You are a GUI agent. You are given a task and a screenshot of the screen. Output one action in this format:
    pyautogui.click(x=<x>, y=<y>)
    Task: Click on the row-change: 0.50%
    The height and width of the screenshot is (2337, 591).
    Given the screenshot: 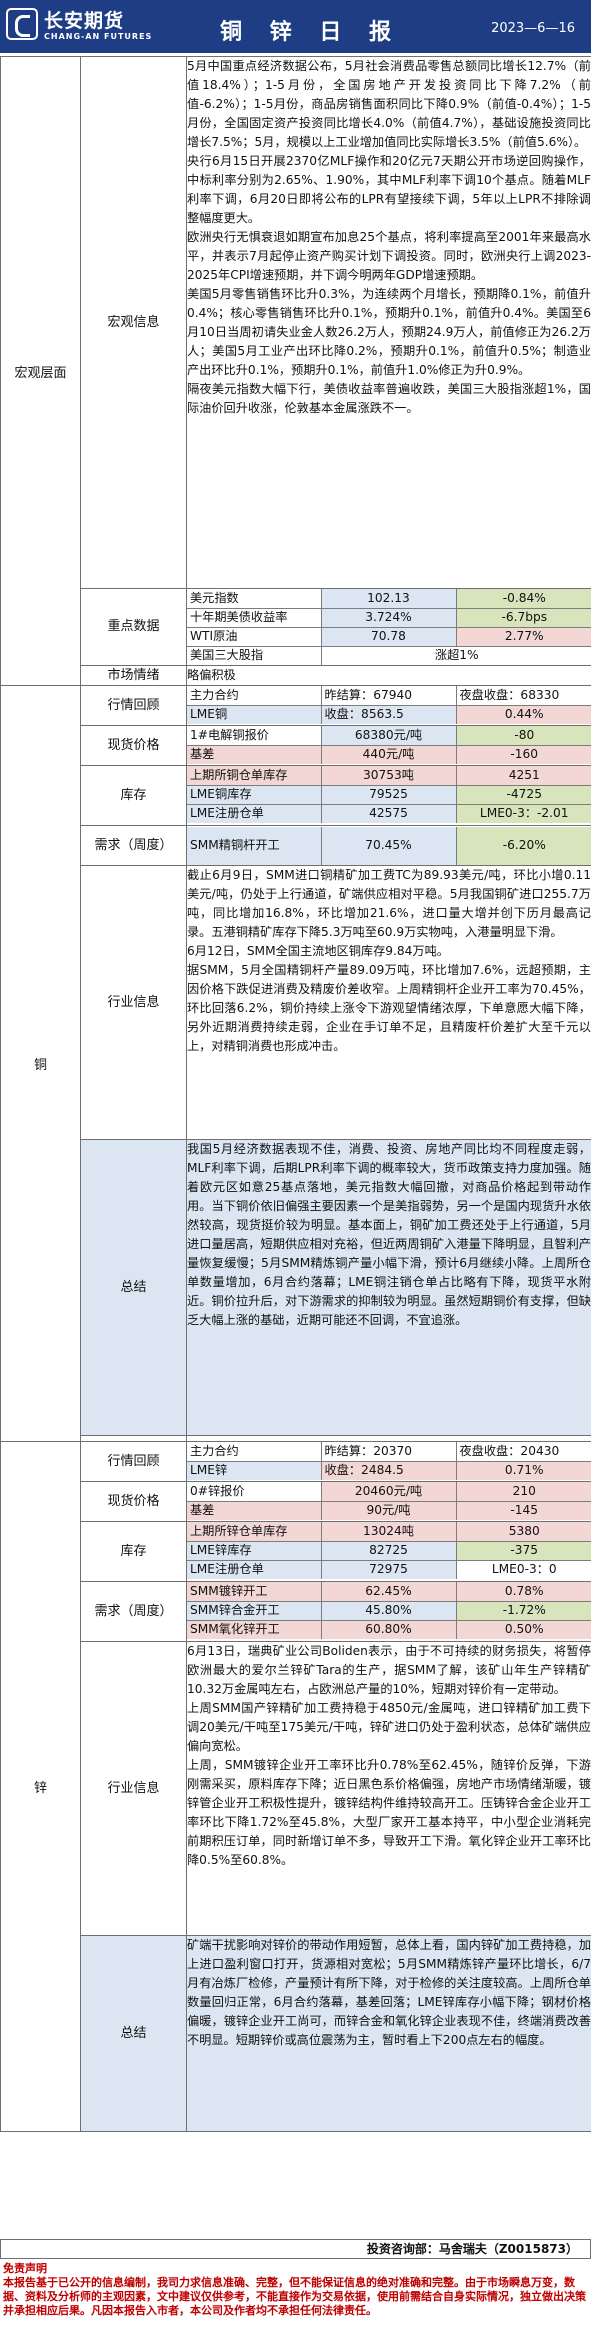 What is the action you would take?
    pyautogui.click(x=523, y=1629)
    